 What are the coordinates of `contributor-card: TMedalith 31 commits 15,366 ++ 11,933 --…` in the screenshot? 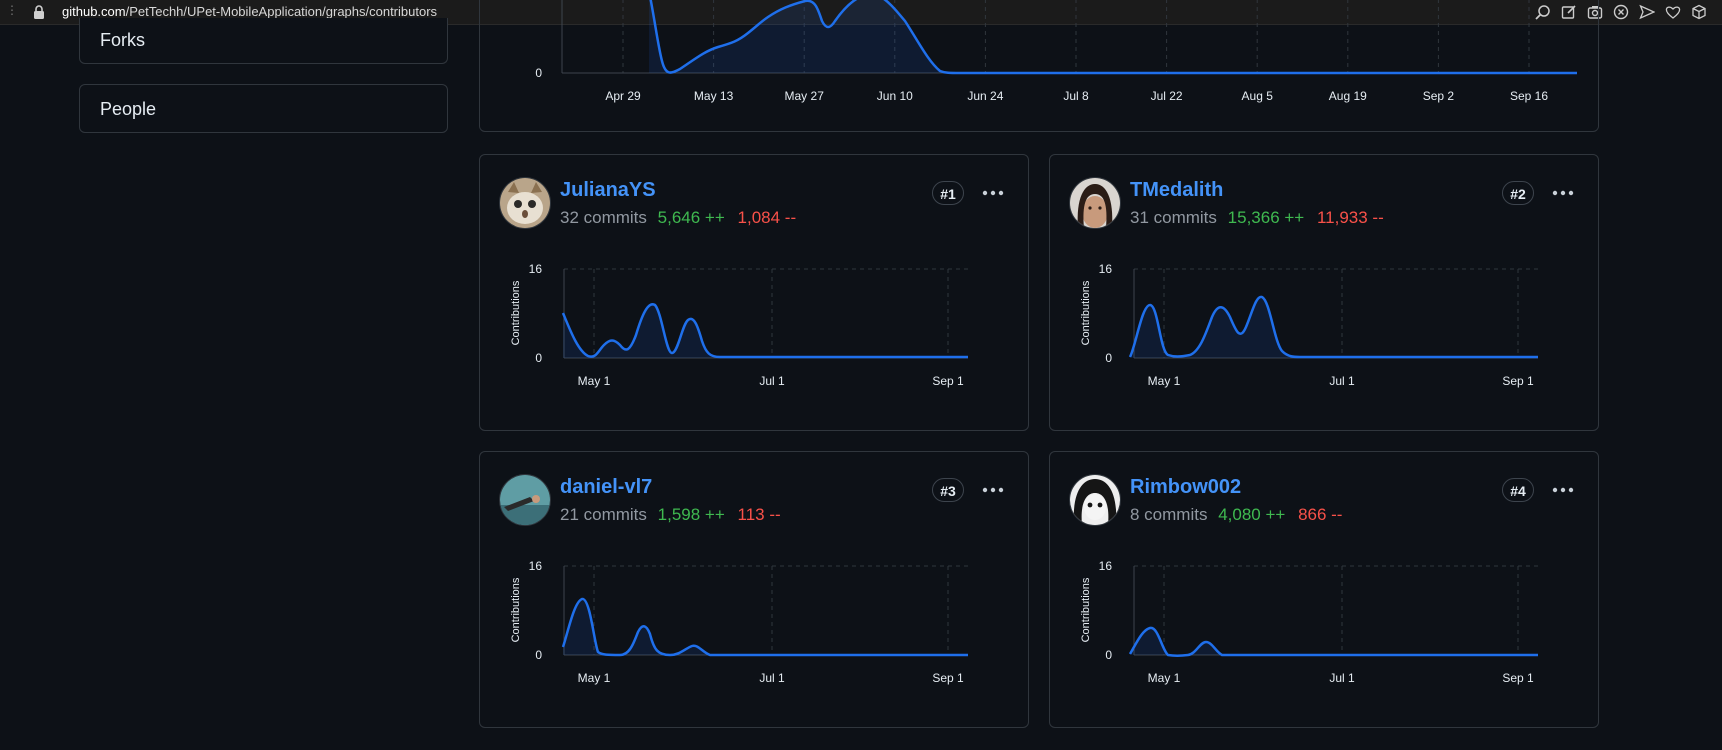 It's located at (1324, 292).